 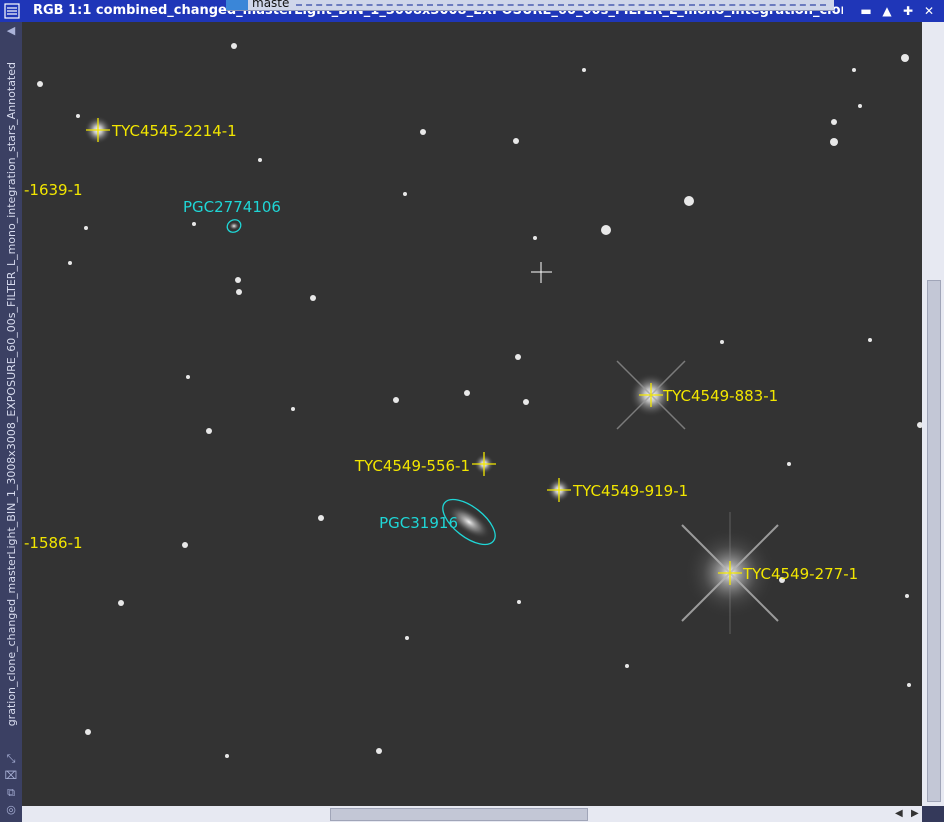 What do you see at coordinates (234, 226) in the screenshot?
I see `galaxy-pgc2774106-image` at bounding box center [234, 226].